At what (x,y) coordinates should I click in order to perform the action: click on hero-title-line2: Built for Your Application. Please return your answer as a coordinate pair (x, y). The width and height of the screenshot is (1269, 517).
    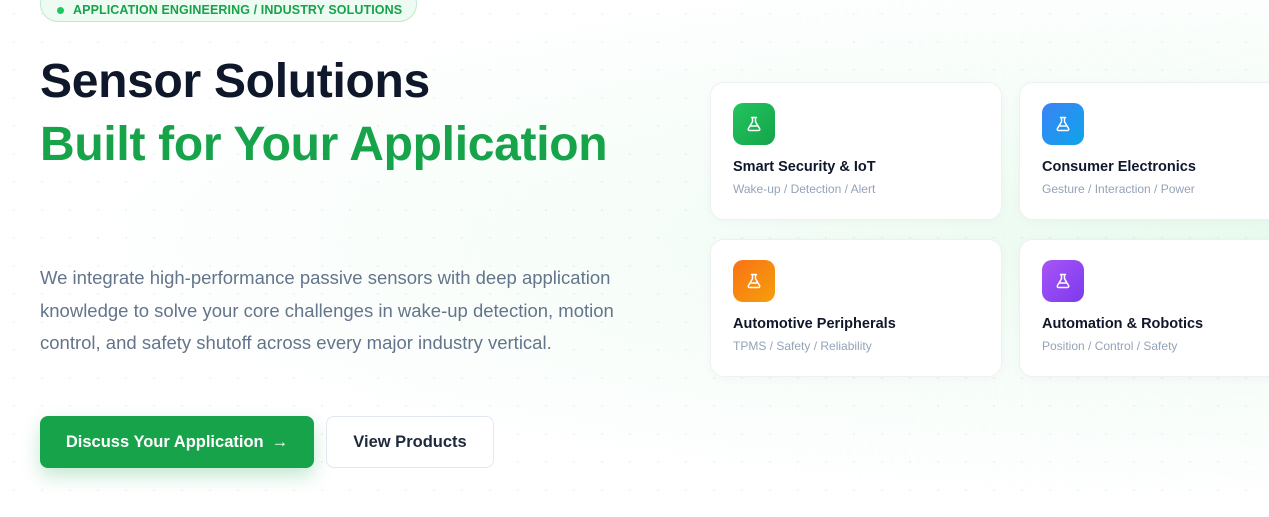
    Looking at the image, I should click on (324, 144).